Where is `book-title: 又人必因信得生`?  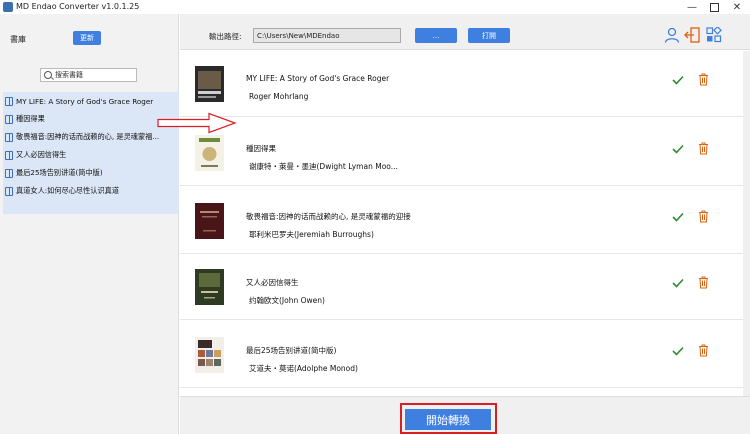
book-title: 又人必因信得生 is located at coordinates (272, 282).